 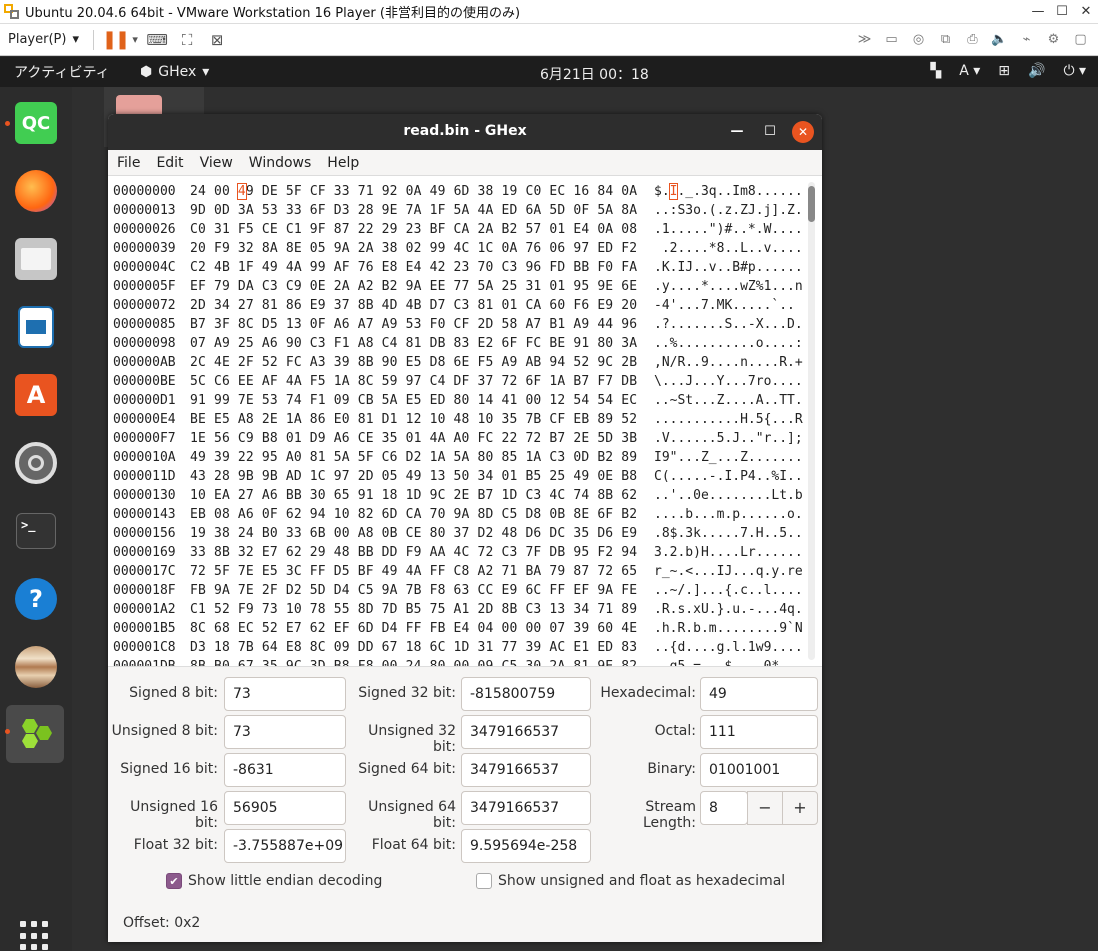 I want to click on row-ascii: ..:S3o.(.z.ZJ.j].Z., so click(x=728, y=210).